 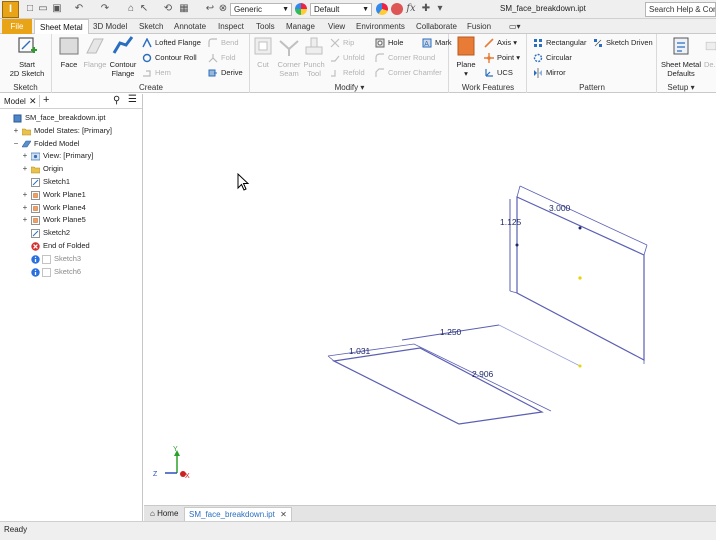 I want to click on dimension-label-height: 1.125, so click(x=511, y=222).